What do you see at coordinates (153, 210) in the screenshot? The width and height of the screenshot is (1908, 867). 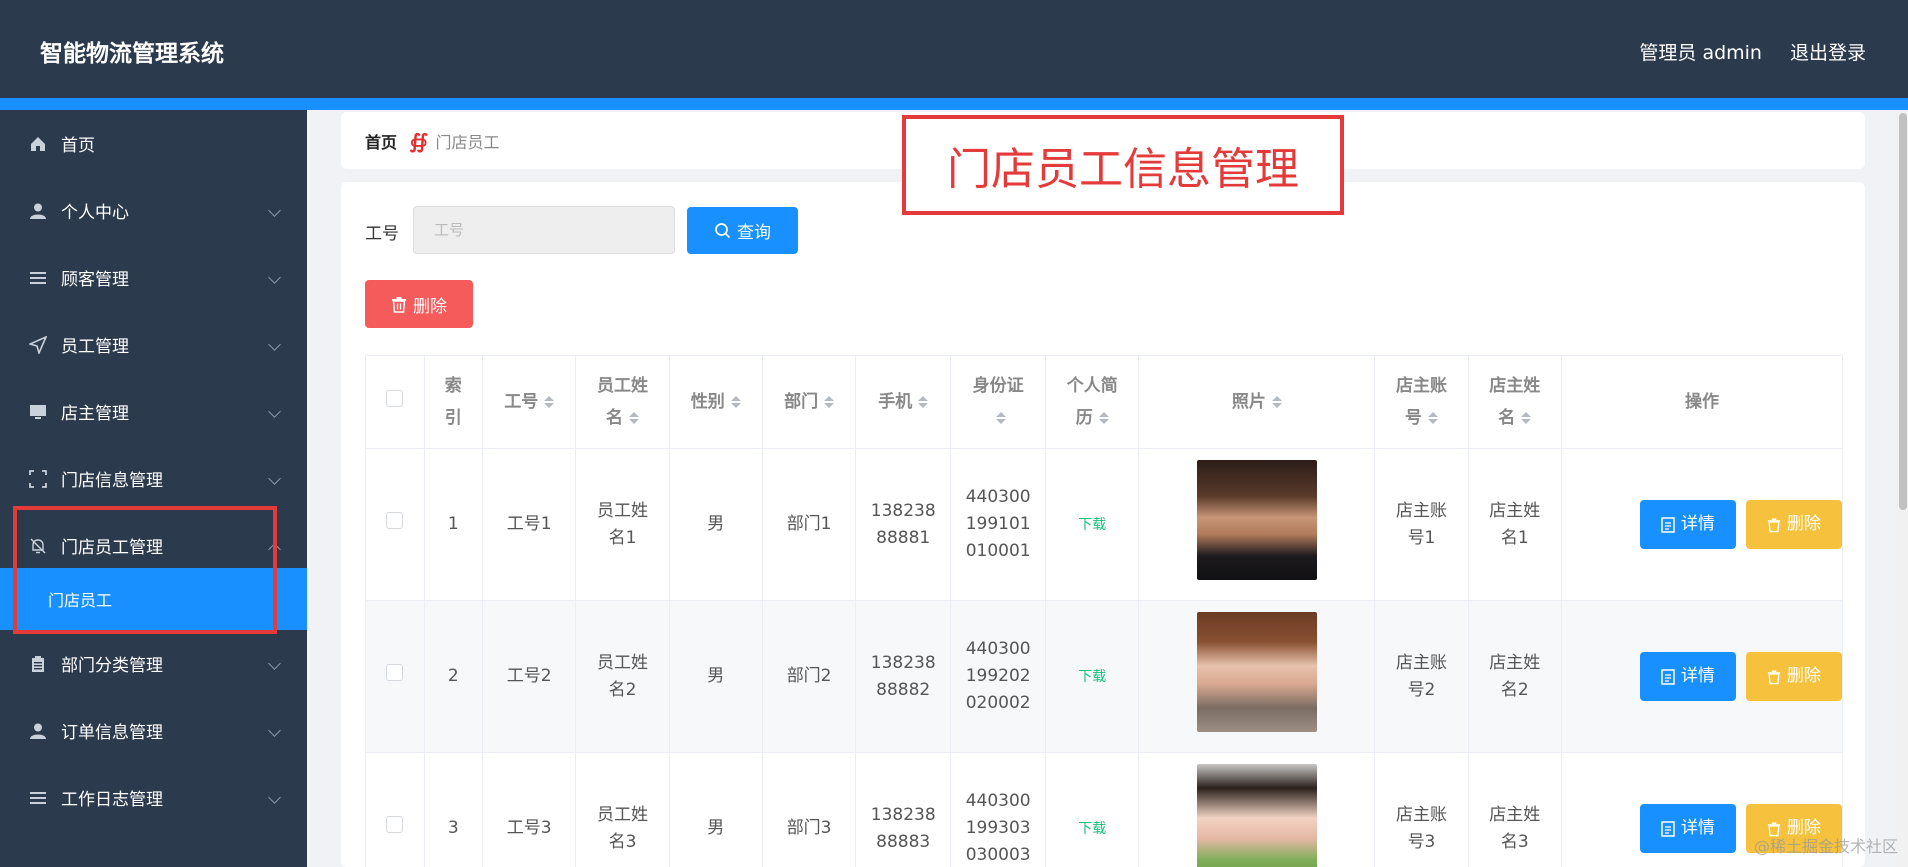 I see `sidebar-item-personal-center: 个人中心` at bounding box center [153, 210].